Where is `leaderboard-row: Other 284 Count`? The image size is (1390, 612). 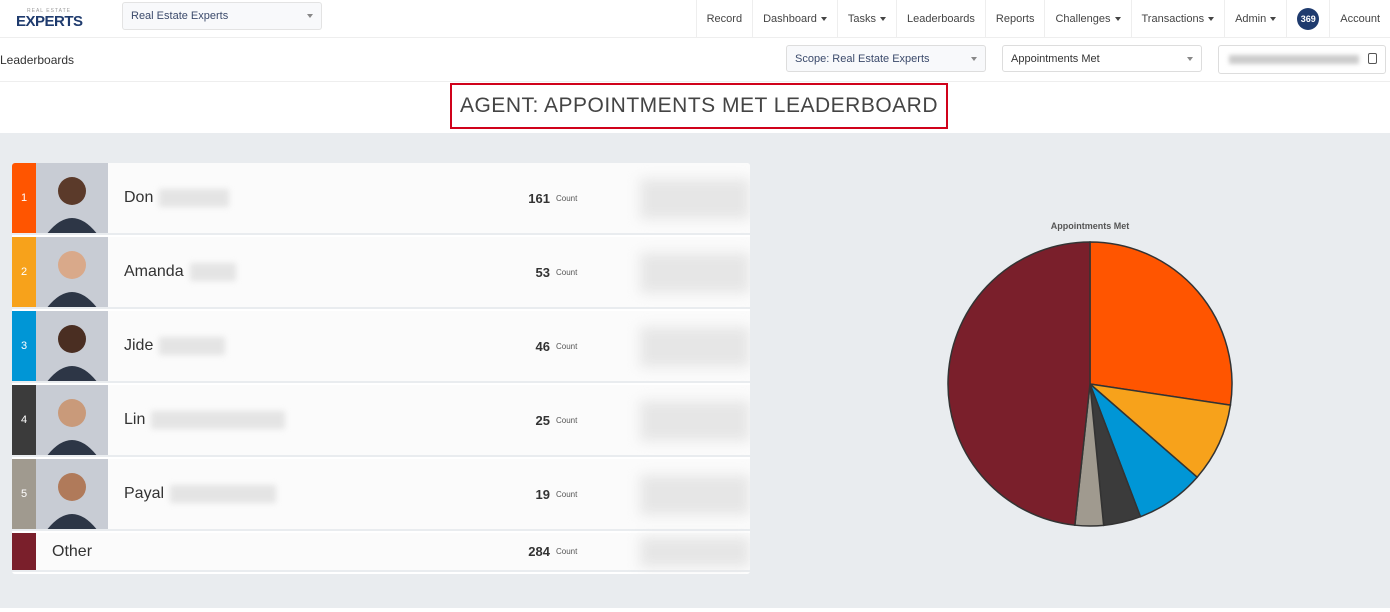 leaderboard-row: Other 284 Count is located at coordinates (381, 552).